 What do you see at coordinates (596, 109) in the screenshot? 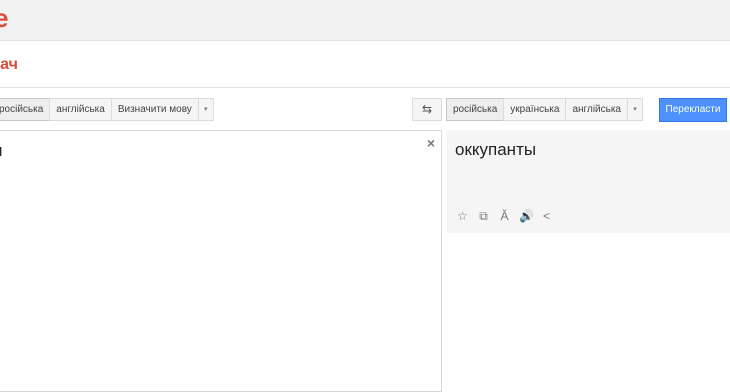
I see `target-lang-english: англійська` at bounding box center [596, 109].